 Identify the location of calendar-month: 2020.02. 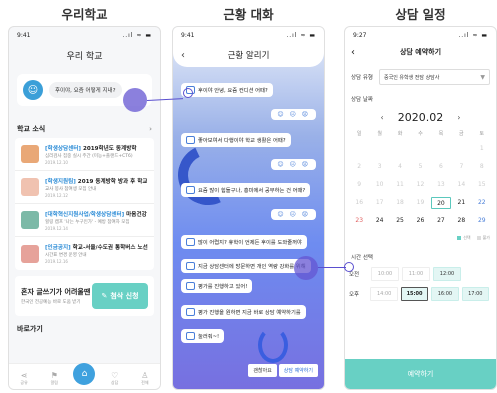
(420, 117).